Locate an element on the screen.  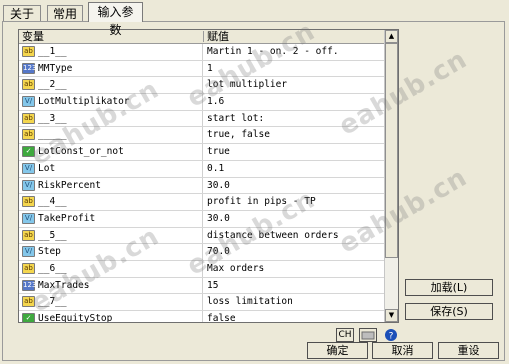
table-row: ab __6__ Max orders is located at coordinates (201, 269).